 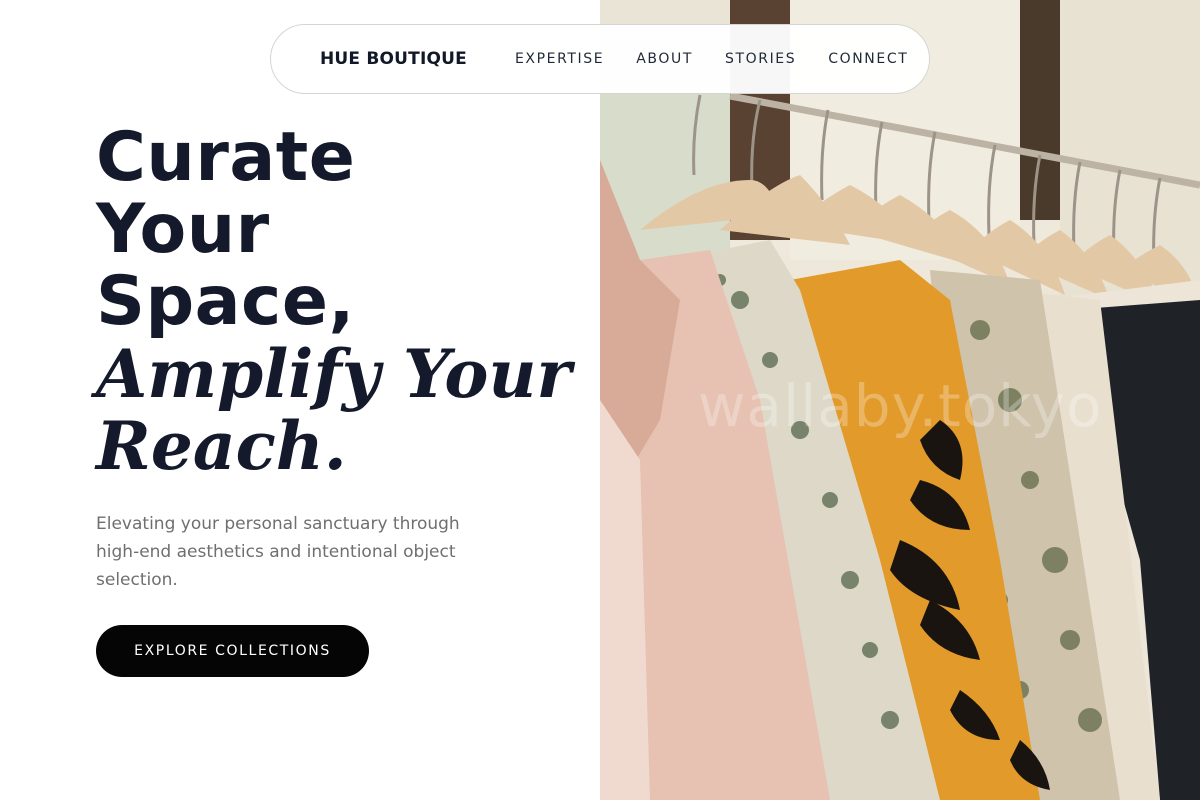 I want to click on headline-italic-line-2: Reach., so click(x=221, y=446).